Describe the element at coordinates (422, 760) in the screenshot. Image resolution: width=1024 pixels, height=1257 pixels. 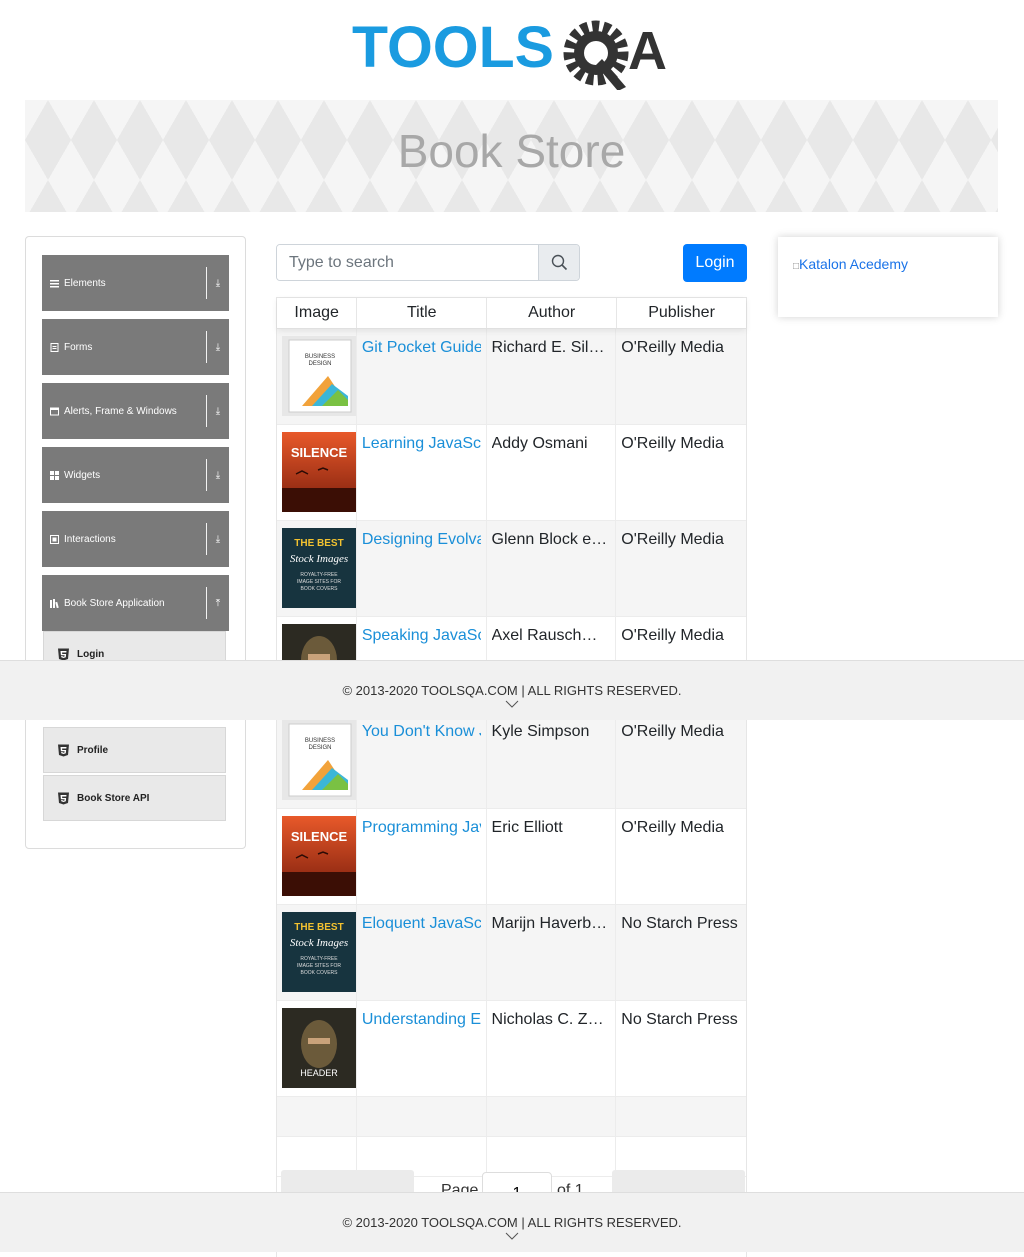
I see `title-cell: You Don't Know JS` at that location.